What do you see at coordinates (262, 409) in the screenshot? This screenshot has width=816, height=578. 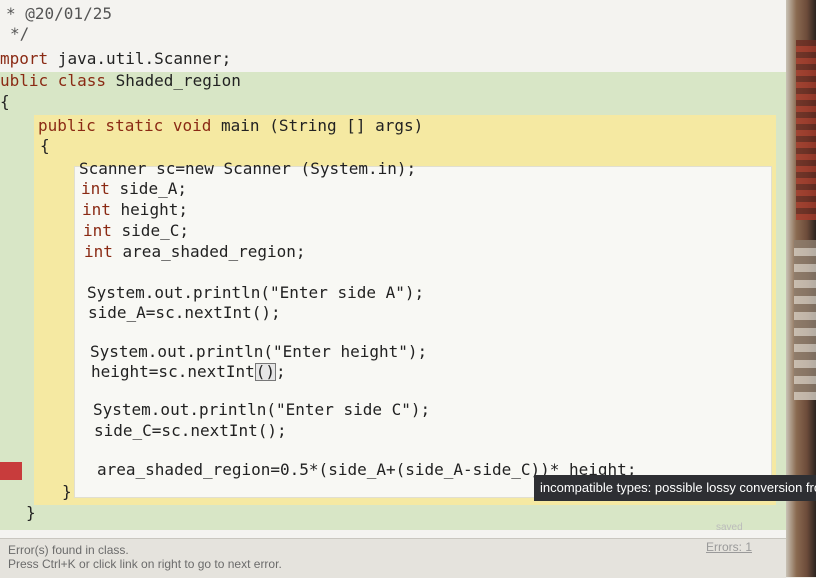 I see `code-line-prompt-side-c: System.out.println("Enter side C");` at bounding box center [262, 409].